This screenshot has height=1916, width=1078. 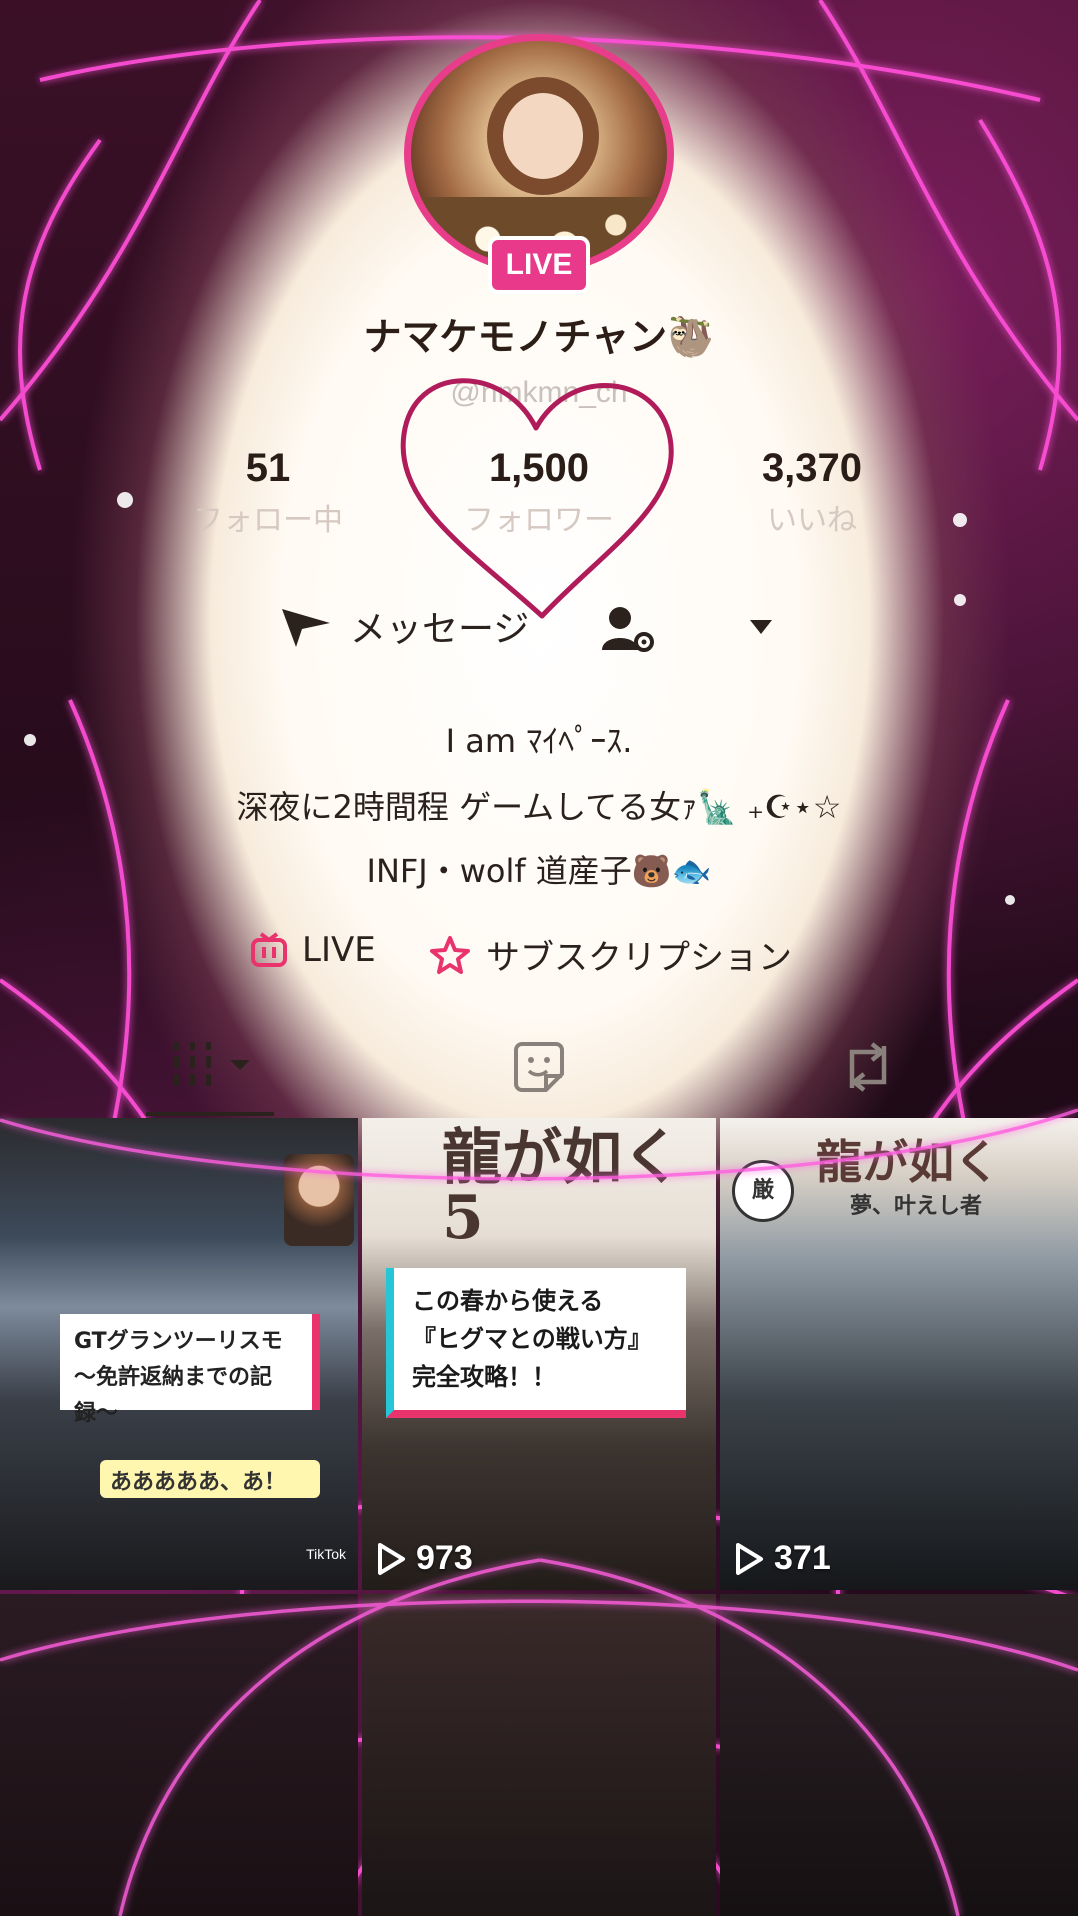 What do you see at coordinates (268, 468) in the screenshot?
I see `following-count: 51` at bounding box center [268, 468].